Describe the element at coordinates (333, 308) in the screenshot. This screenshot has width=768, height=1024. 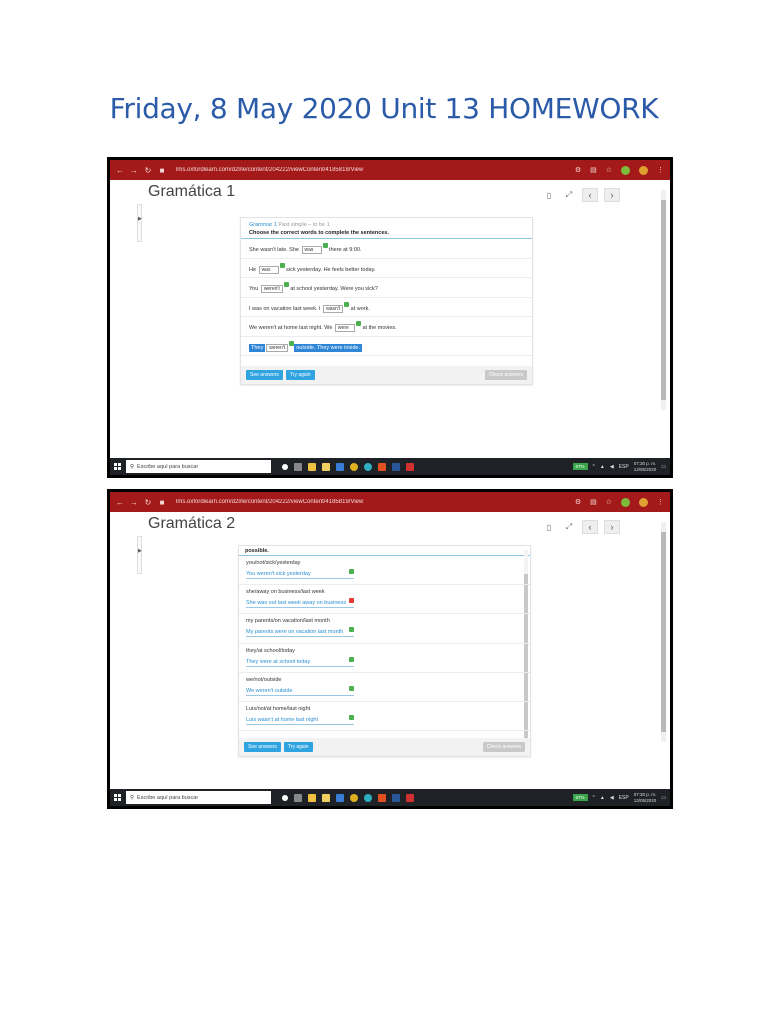
I see `answer-dropdown: wasn't` at that location.